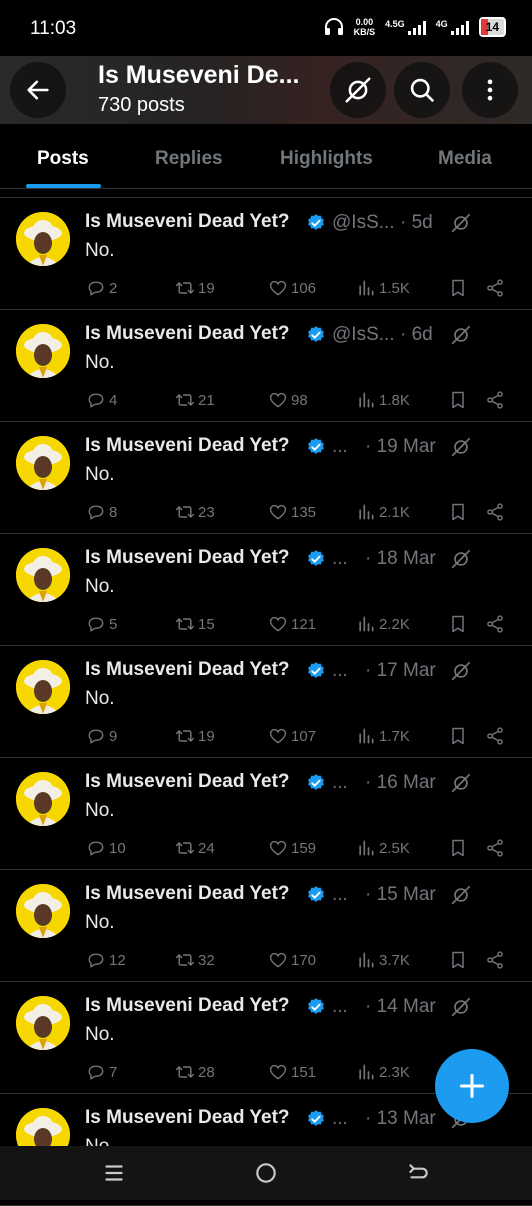  I want to click on back-button, so click(38, 90).